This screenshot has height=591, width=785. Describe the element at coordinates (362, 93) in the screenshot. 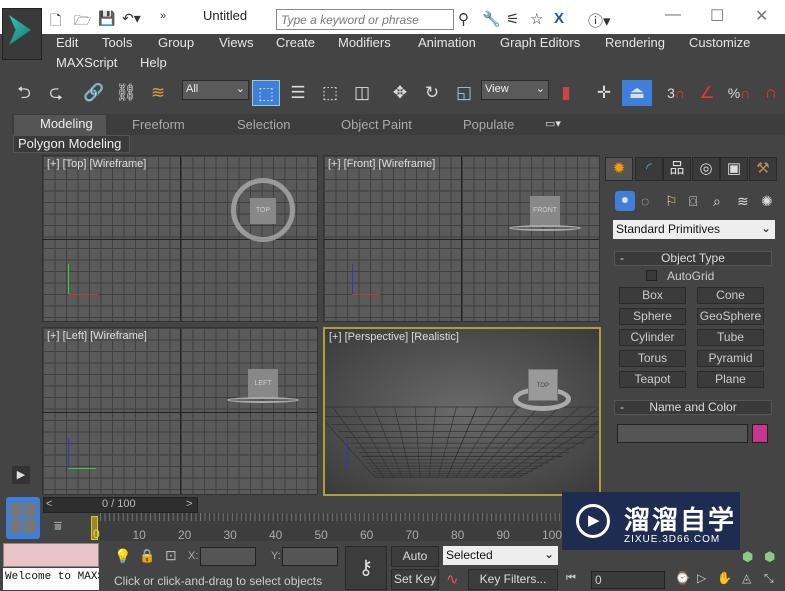

I see `window-crossing-icon: ◫` at that location.